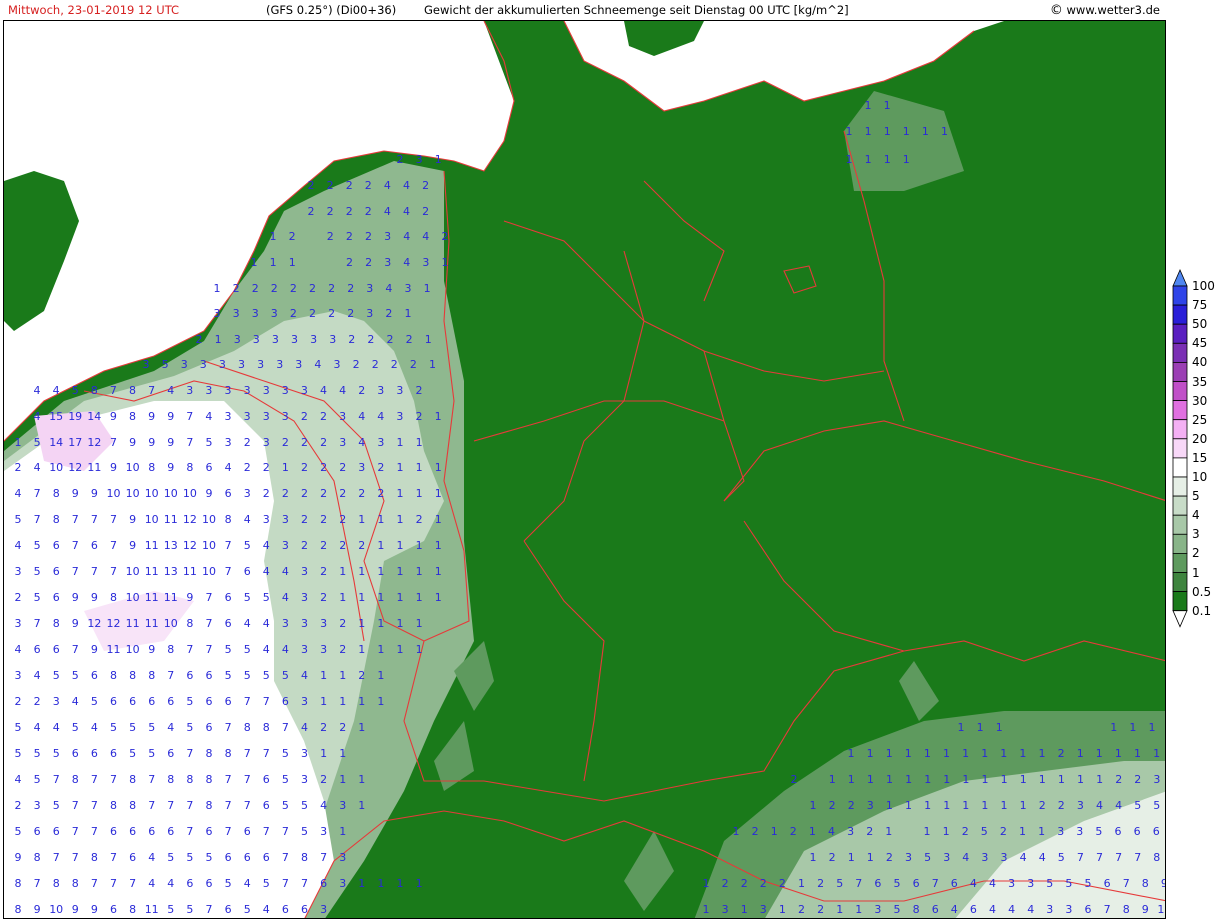 The width and height of the screenshot is (1229, 922). What do you see at coordinates (1202, 610) in the screenshot?
I see `legend-level-label: 0.1` at bounding box center [1202, 610].